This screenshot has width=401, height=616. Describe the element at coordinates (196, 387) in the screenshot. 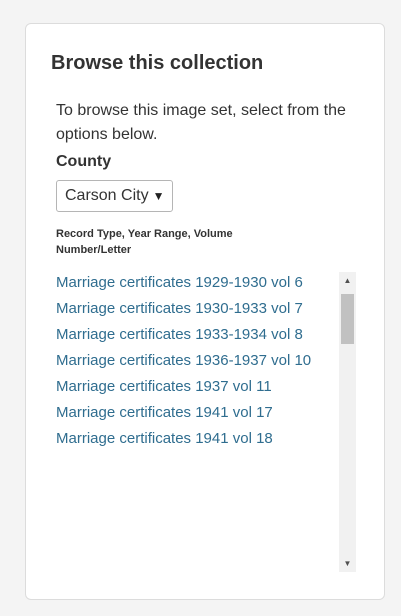

I see `list-item: Marriage certificates 1937 vol 11` at that location.